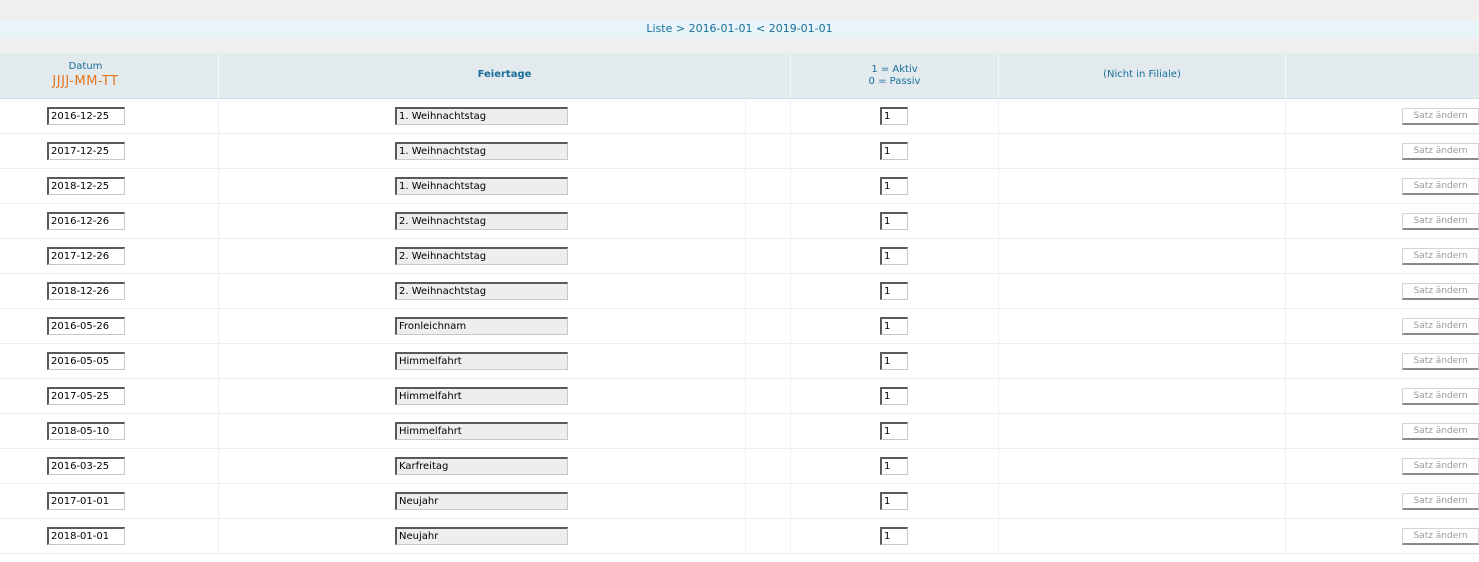  Describe the element at coordinates (504, 74) in the screenshot. I see `header-feiertage-label: Feiertage` at that location.